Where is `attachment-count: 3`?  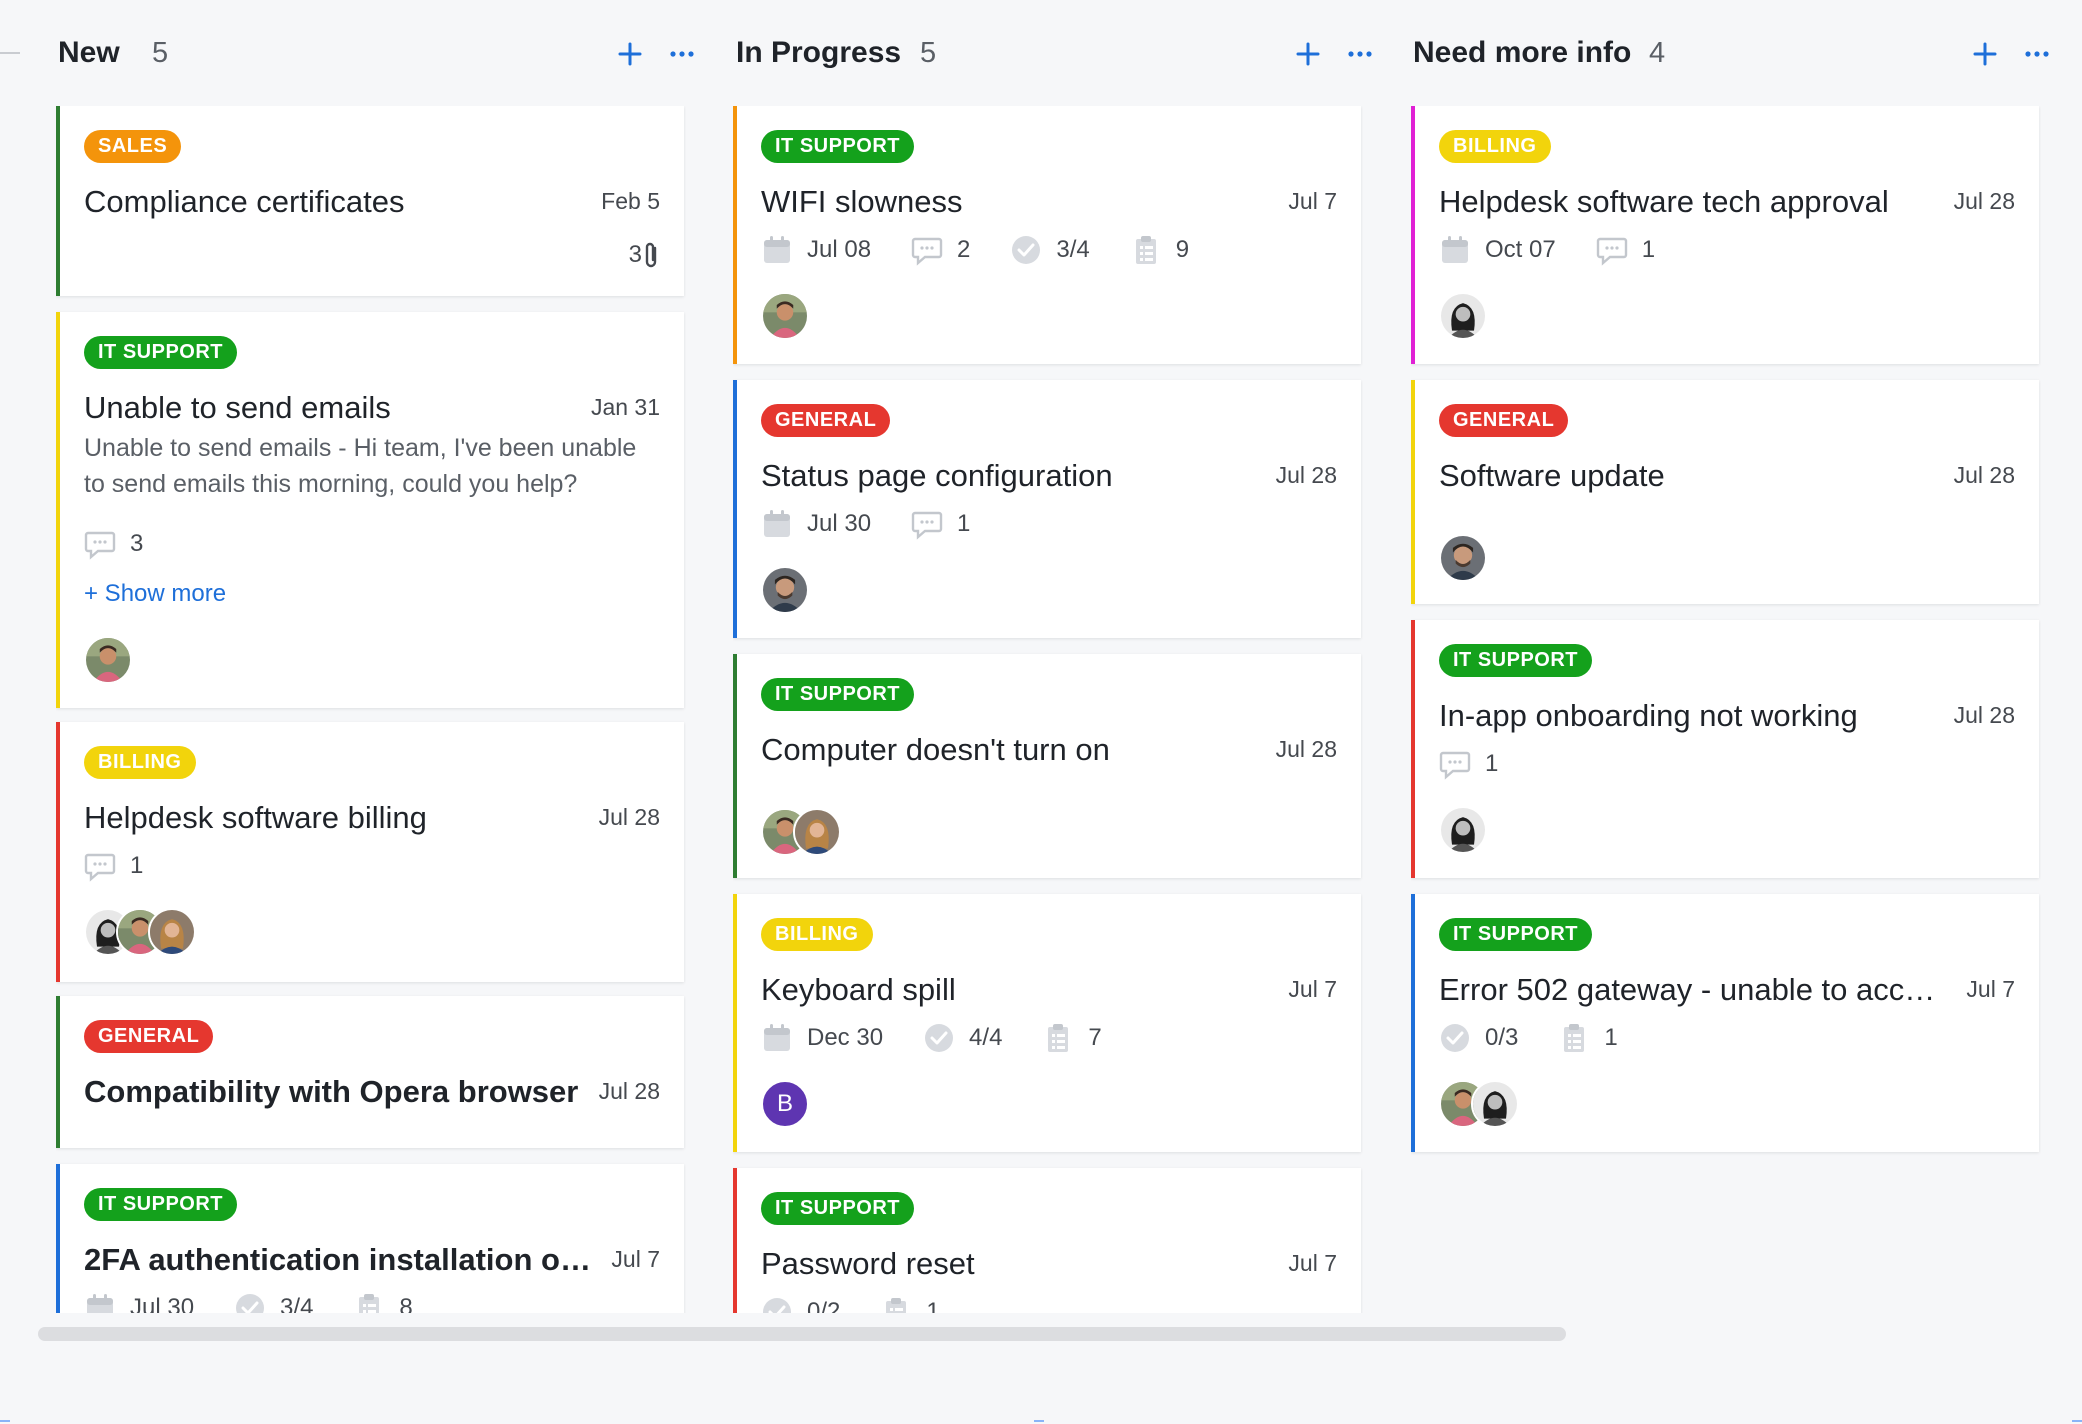 attachment-count: 3 is located at coordinates (644, 255).